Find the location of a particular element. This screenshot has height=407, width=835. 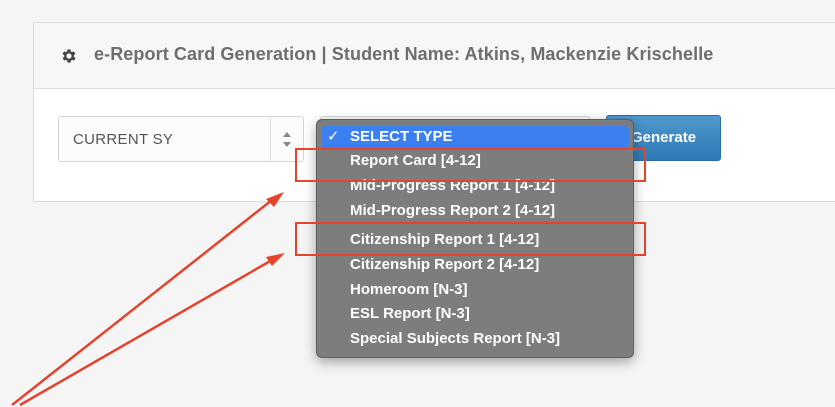

arrowhead-upper-icon is located at coordinates (275, 199).